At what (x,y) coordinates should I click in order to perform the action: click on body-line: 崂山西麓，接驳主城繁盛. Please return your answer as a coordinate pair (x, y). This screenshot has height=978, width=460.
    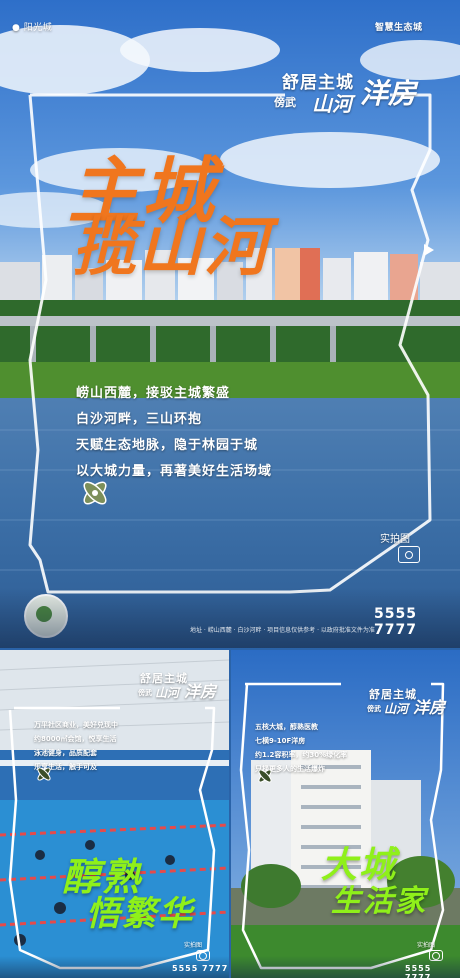
    Looking at the image, I should click on (153, 393).